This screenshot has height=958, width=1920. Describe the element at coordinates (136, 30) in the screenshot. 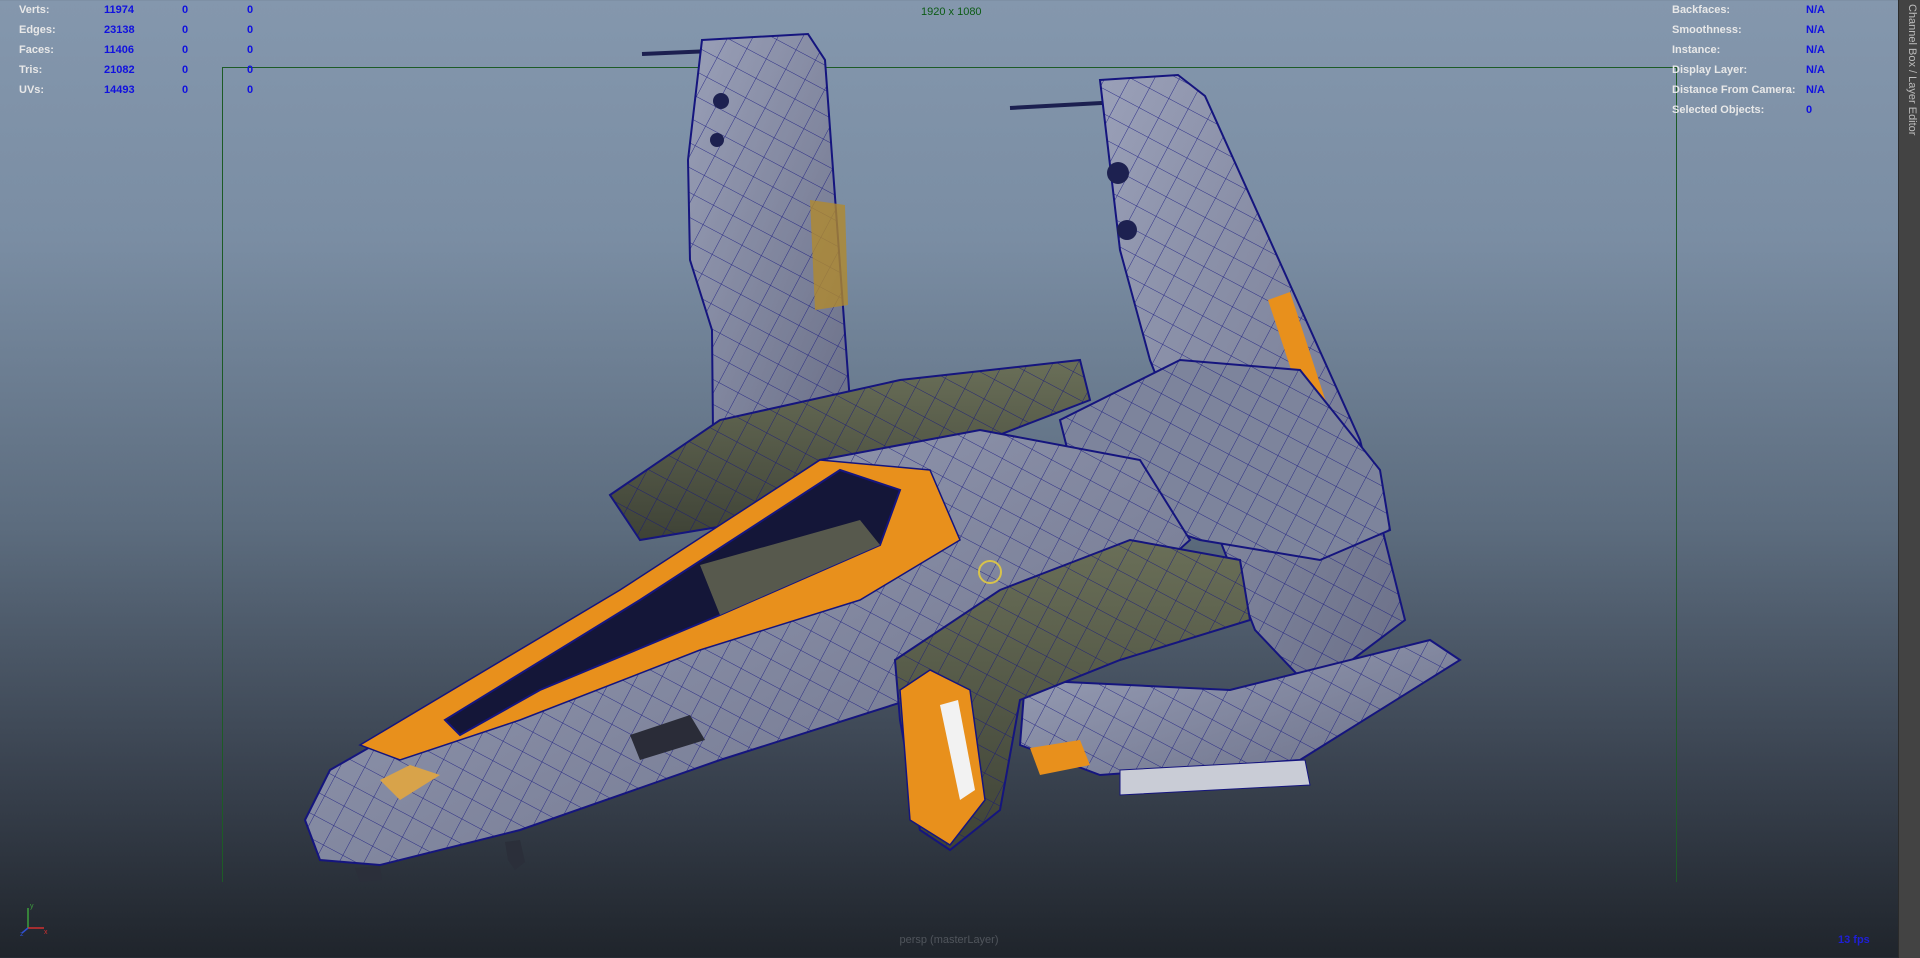

I see `hud-row-edges: Edges: 23138 0 0` at that location.